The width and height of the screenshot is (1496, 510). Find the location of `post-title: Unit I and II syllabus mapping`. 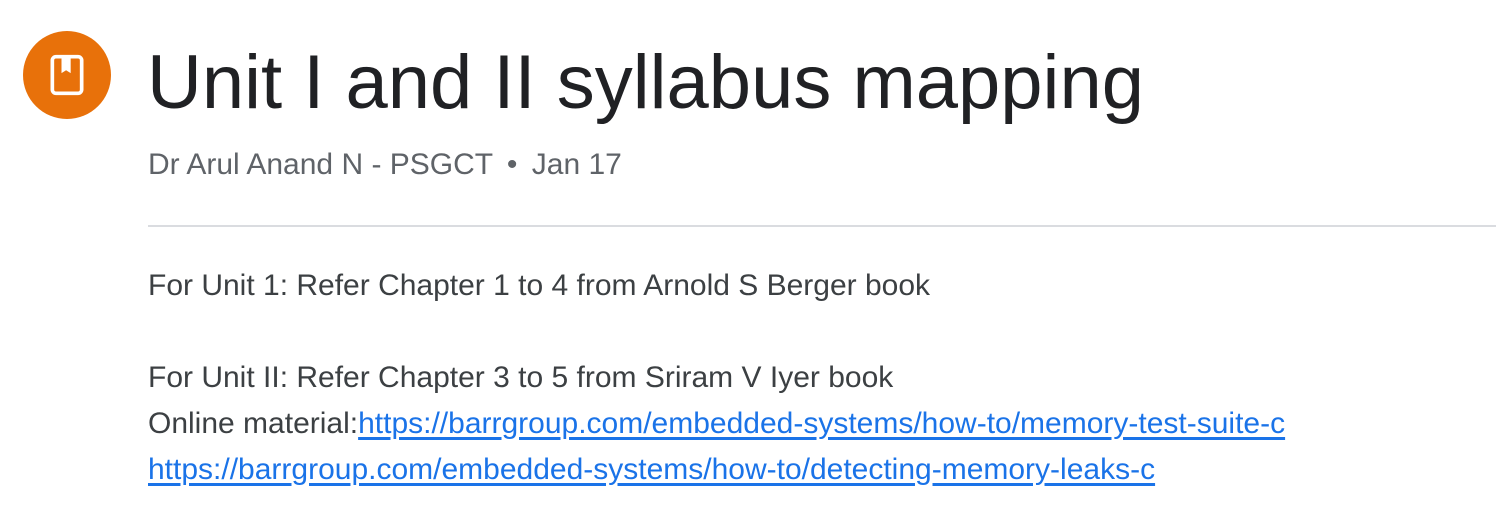

post-title: Unit I and II syllabus mapping is located at coordinates (645, 82).